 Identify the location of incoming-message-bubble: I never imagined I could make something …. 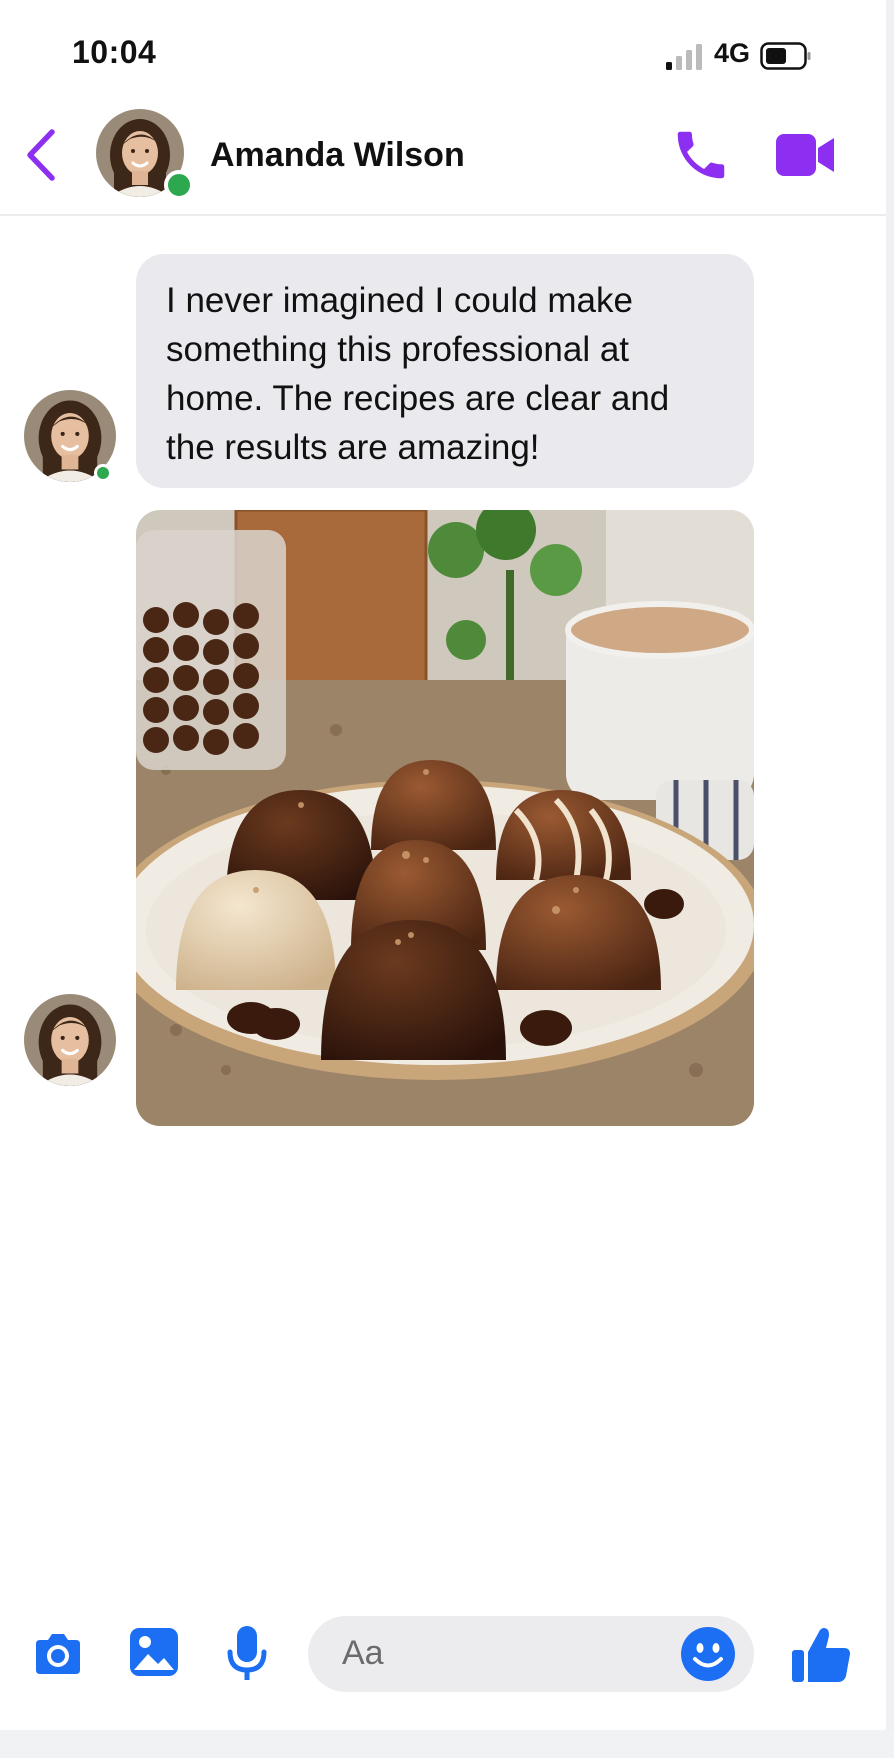
(445, 371).